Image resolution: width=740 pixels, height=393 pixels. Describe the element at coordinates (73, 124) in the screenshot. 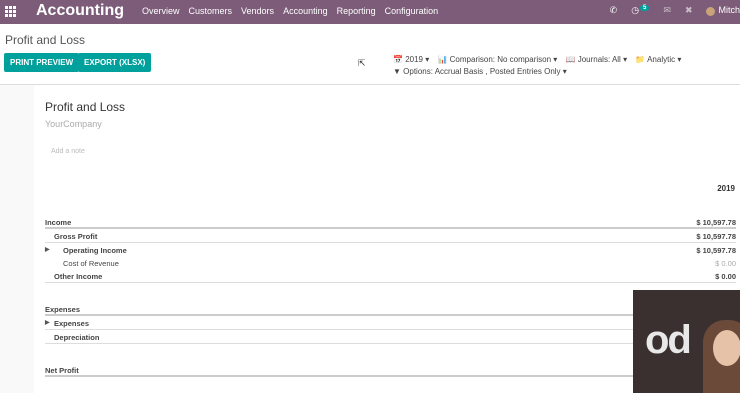

I see `company-name: YourCompany` at that location.